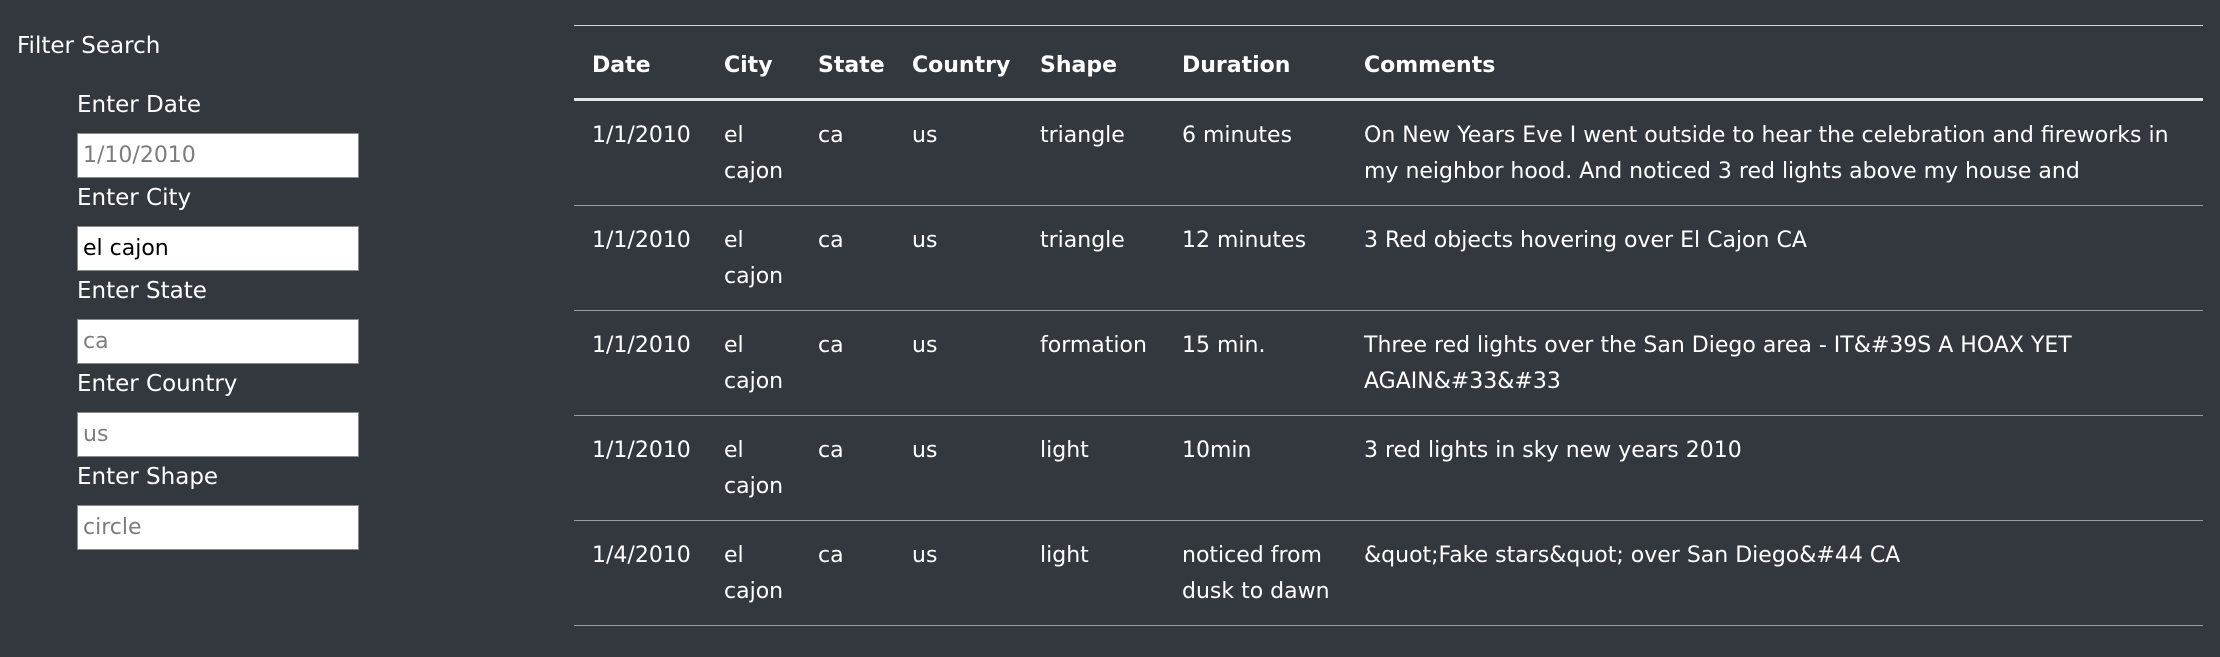 The width and height of the screenshot is (2220, 657). I want to click on filter-item-country: Enter Country, so click(227, 414).